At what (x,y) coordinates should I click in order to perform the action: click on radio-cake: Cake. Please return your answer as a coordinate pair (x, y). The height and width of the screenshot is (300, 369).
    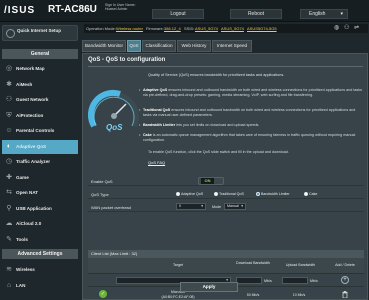
    Looking at the image, I should click on (310, 194).